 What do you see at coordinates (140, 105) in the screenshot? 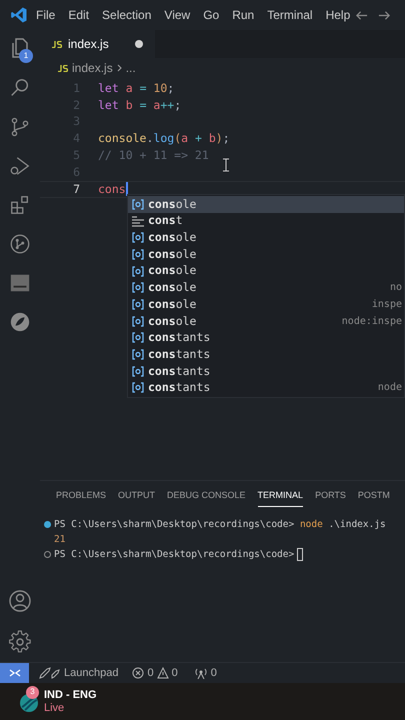
I see `code-line: let b = a++;` at bounding box center [140, 105].